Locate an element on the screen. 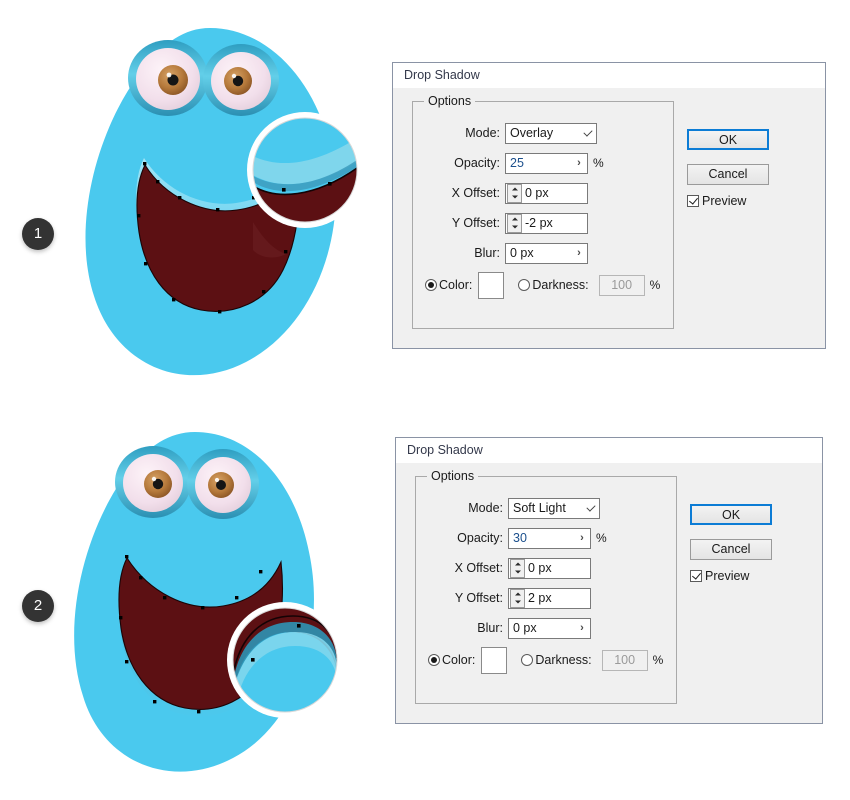 This screenshot has width=850, height=800. yoffset-row: Y Offset: 2 px is located at coordinates (546, 598).